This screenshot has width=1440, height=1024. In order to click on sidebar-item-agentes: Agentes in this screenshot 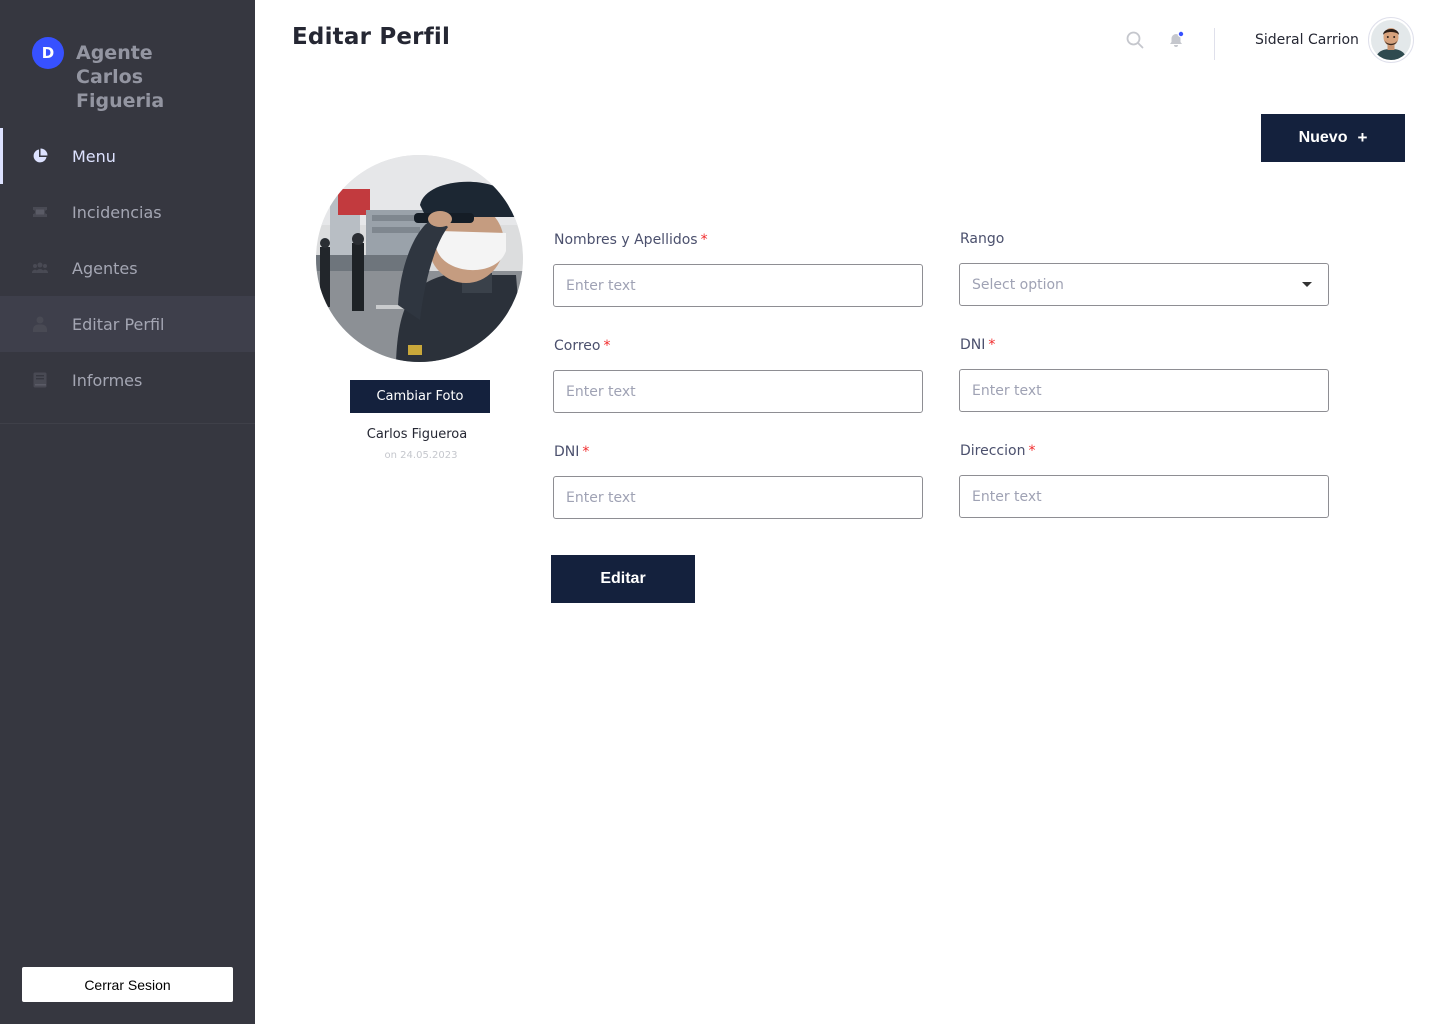, I will do `click(127, 268)`.